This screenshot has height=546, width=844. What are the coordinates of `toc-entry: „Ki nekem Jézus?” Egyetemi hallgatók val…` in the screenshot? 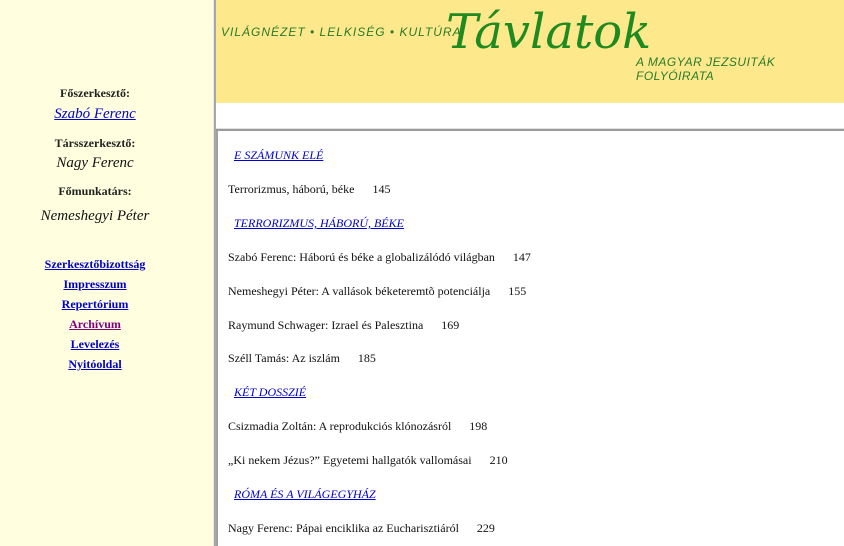 It's located at (368, 460).